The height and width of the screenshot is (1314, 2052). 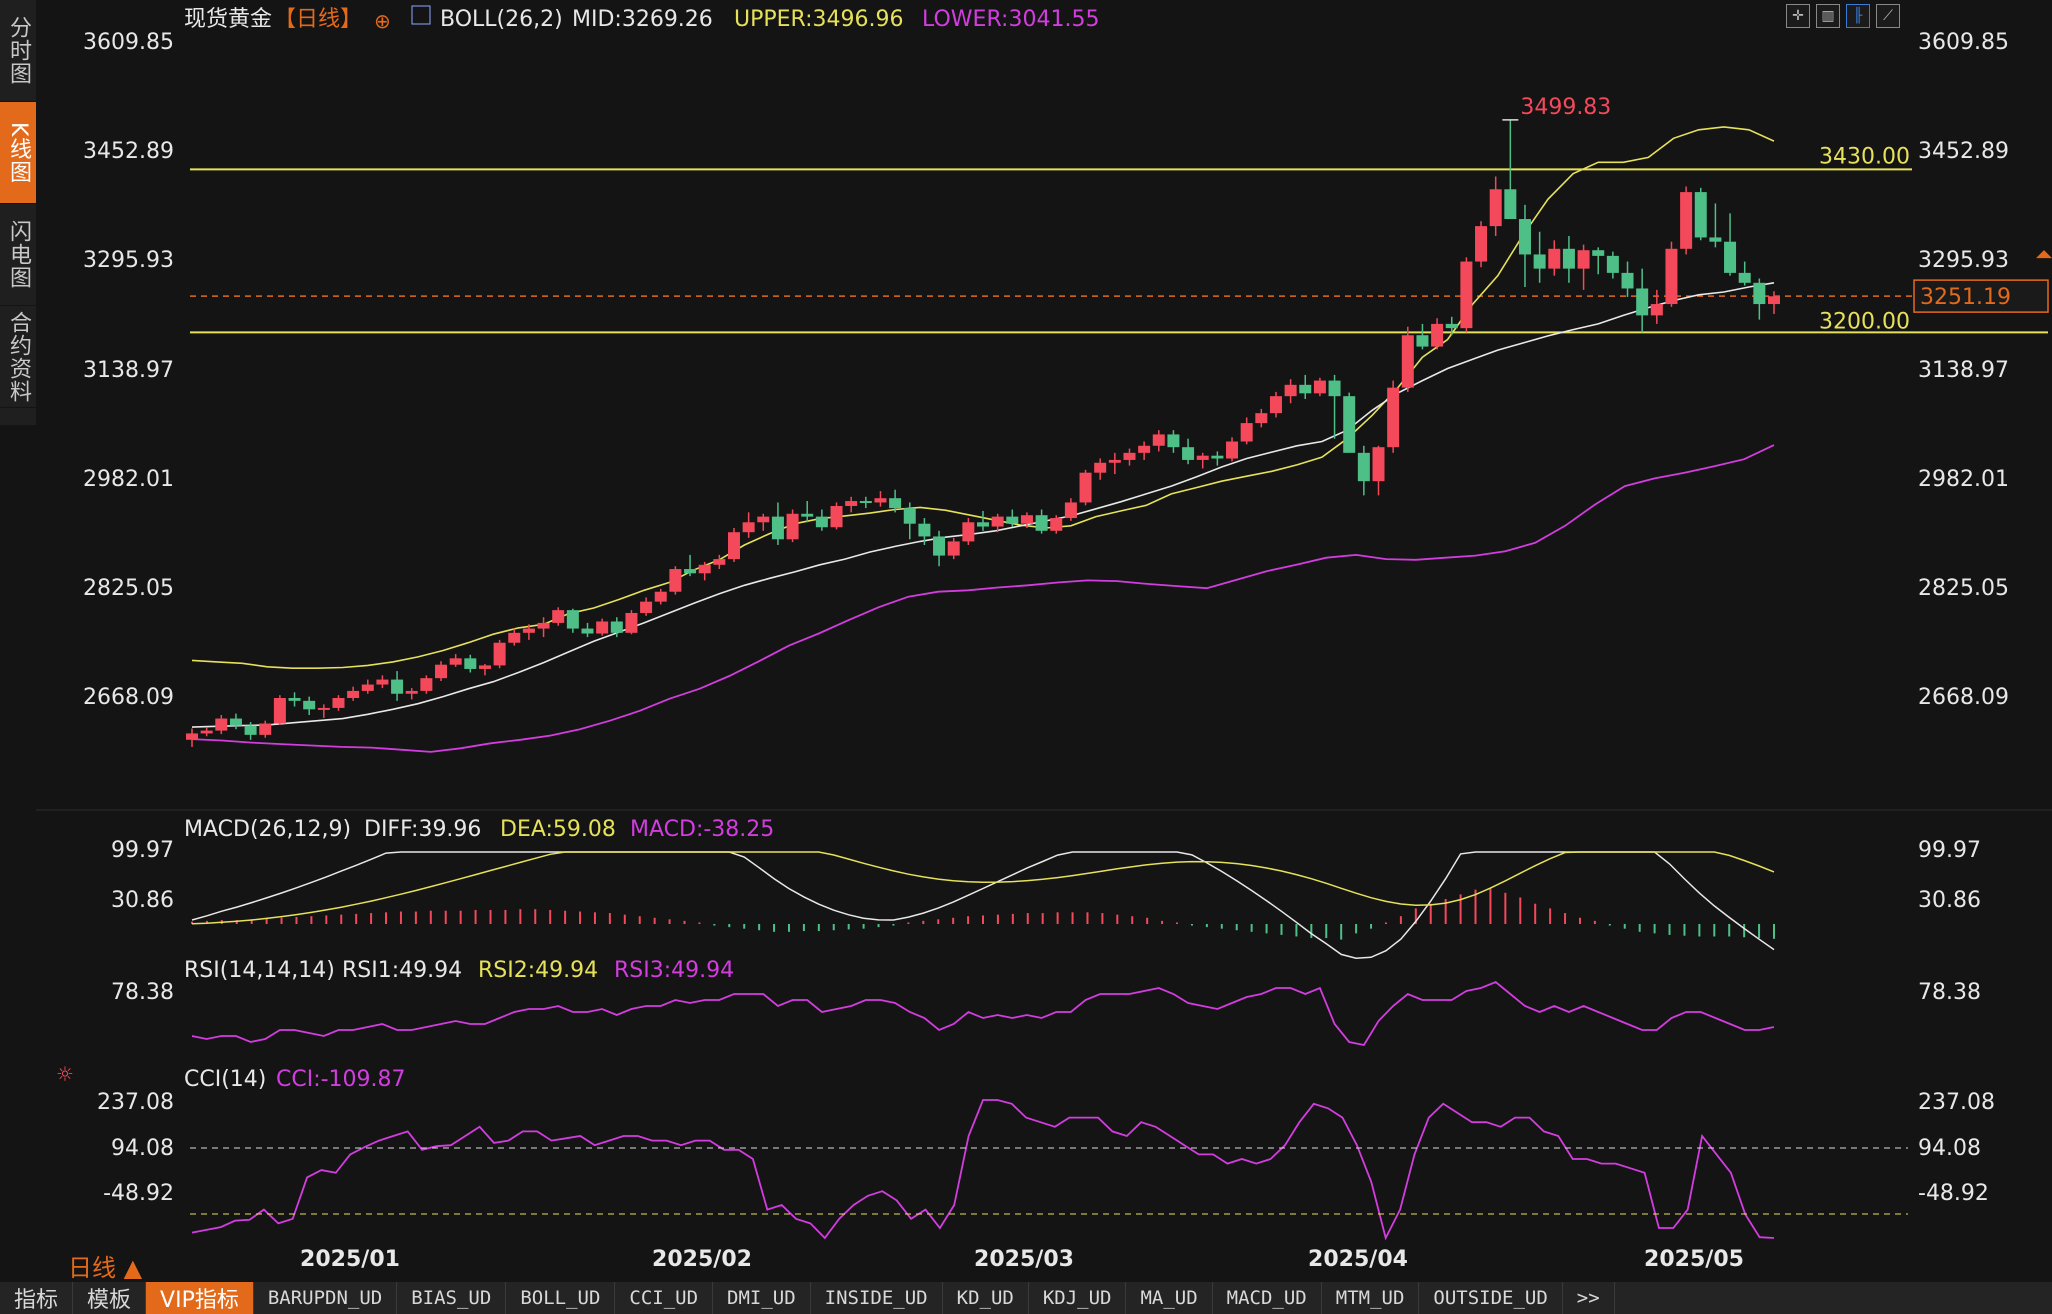 I want to click on indicator-tab-macd-ud: MACD_UD, so click(x=1267, y=1298).